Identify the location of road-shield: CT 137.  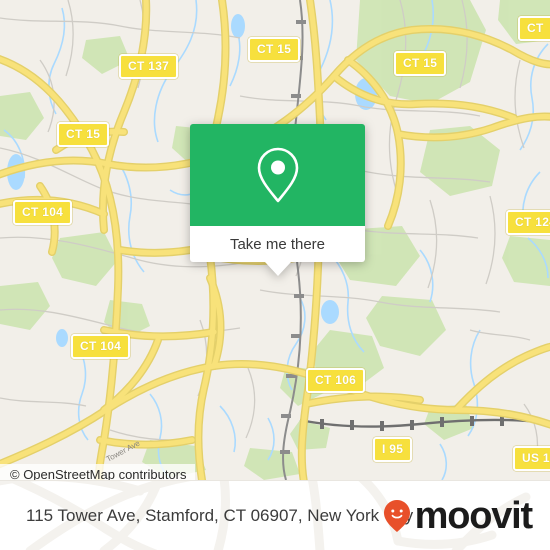
(149, 66).